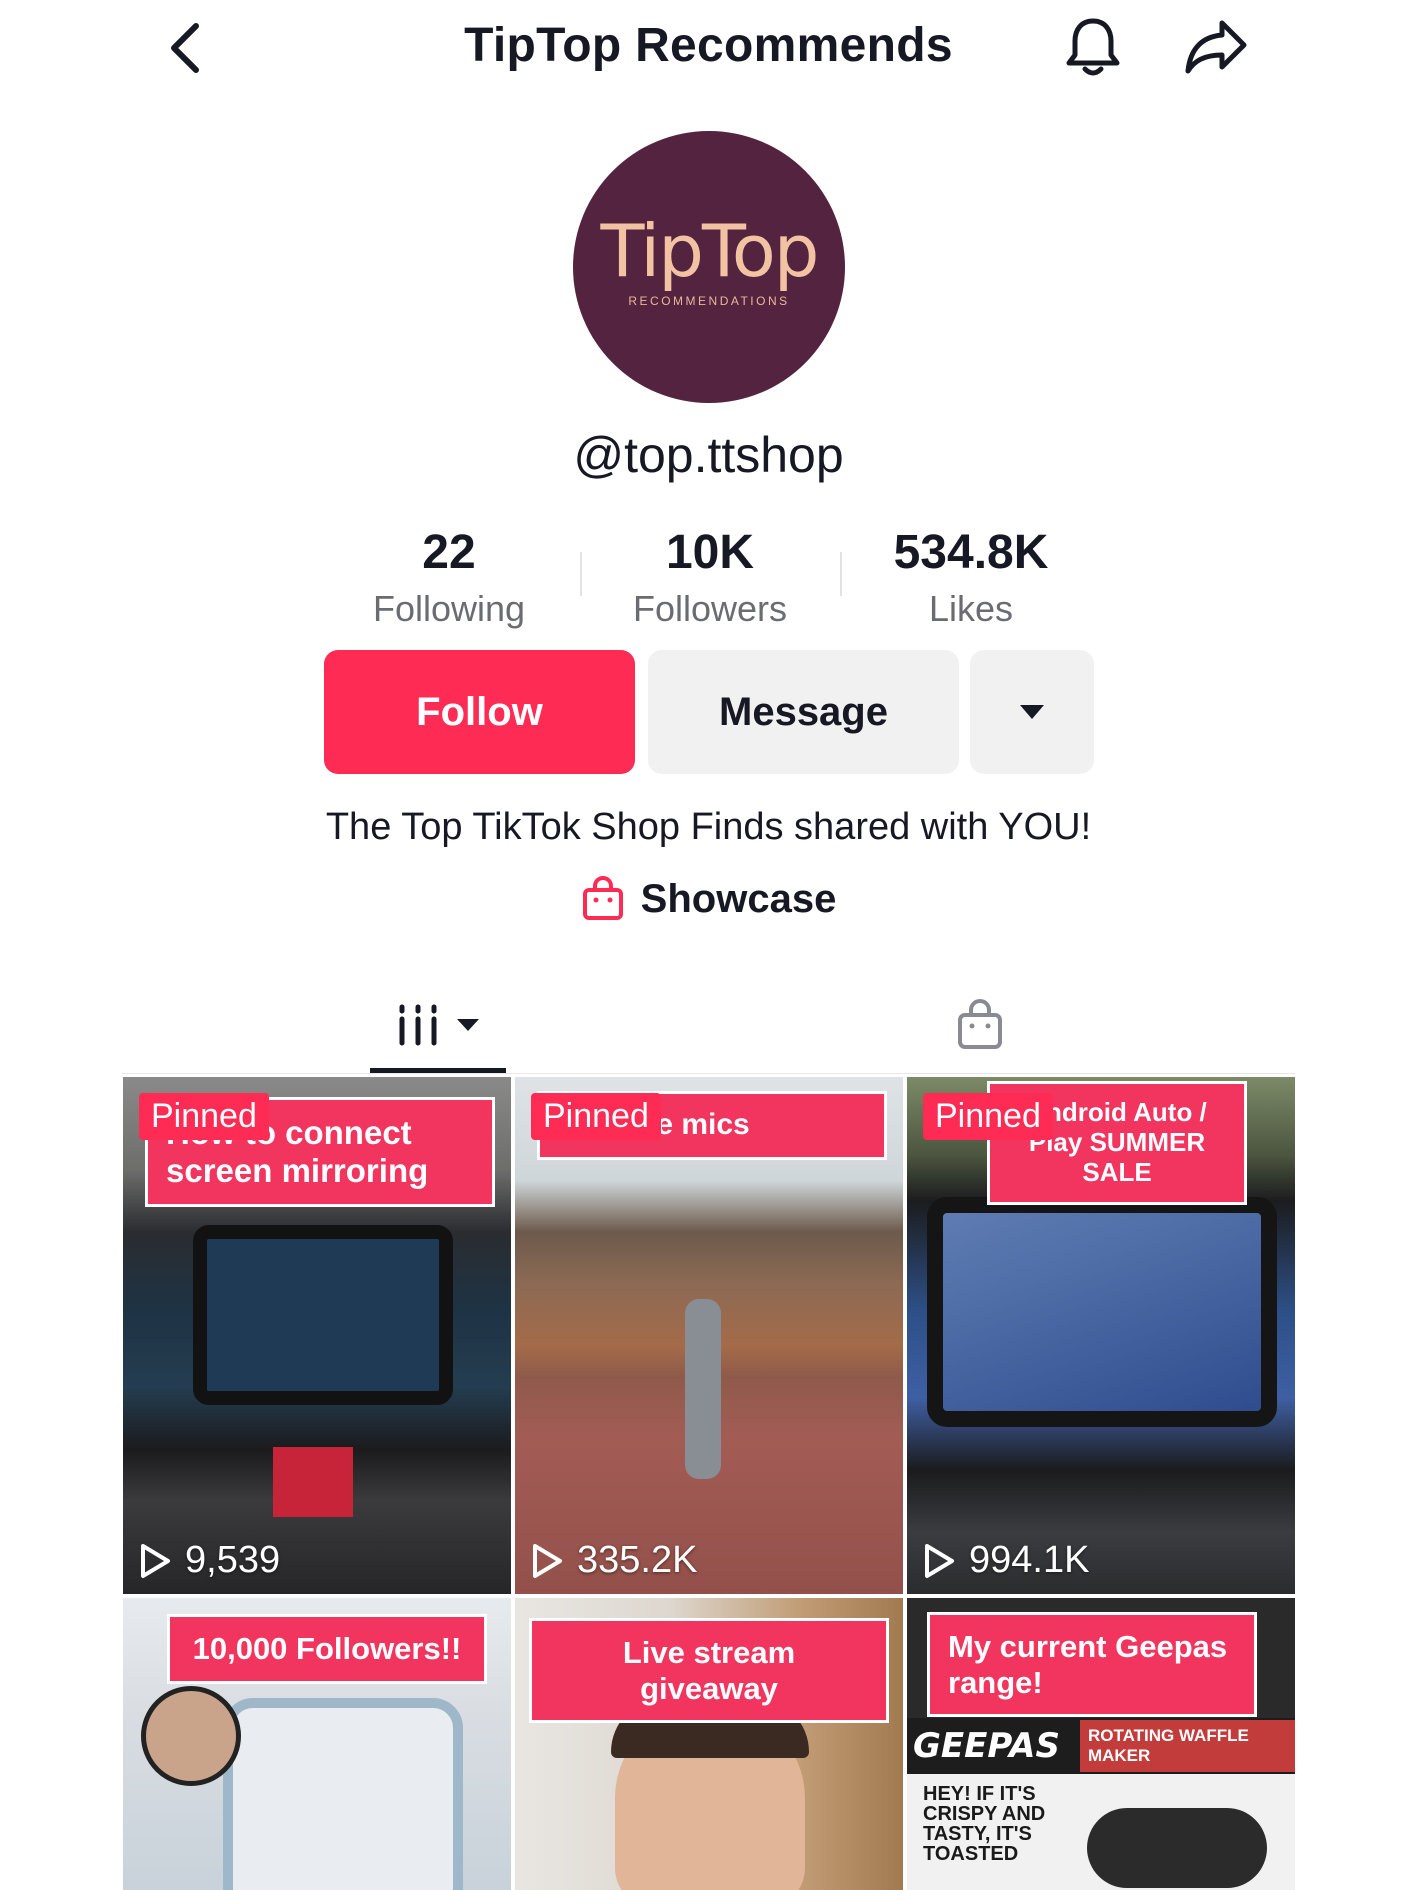  What do you see at coordinates (709, 301) in the screenshot?
I see `avatar-logo-subtext: RECOMMENDATIONS` at bounding box center [709, 301].